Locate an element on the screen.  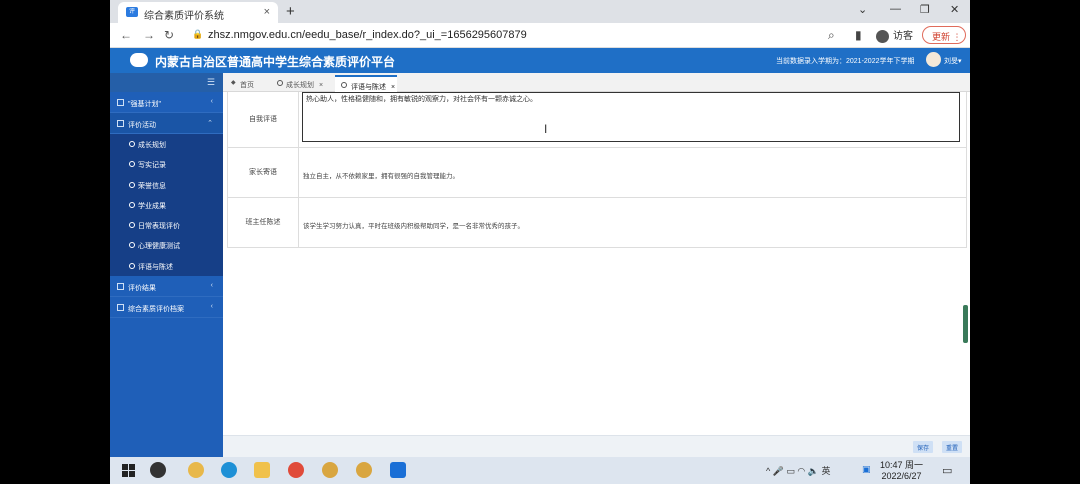
sidebar-subitem-mental: 心理健康测试 is located at coordinates (166, 245).